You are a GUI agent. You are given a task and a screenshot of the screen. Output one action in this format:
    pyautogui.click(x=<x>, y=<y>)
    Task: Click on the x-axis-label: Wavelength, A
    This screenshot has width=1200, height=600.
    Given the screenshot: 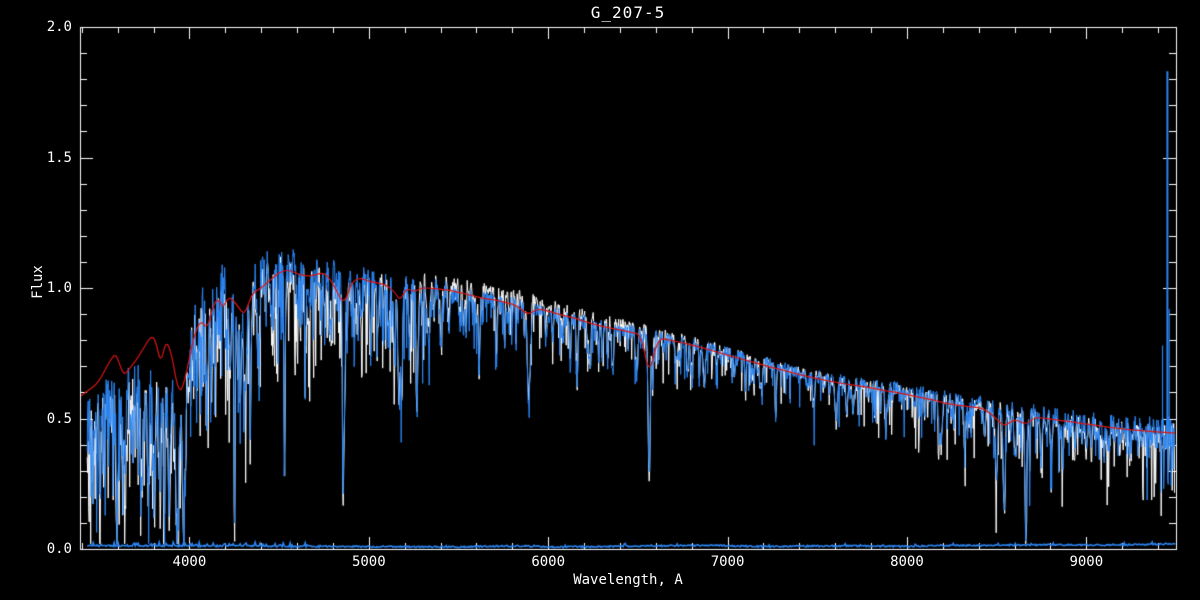 What is the action you would take?
    pyautogui.click(x=628, y=580)
    